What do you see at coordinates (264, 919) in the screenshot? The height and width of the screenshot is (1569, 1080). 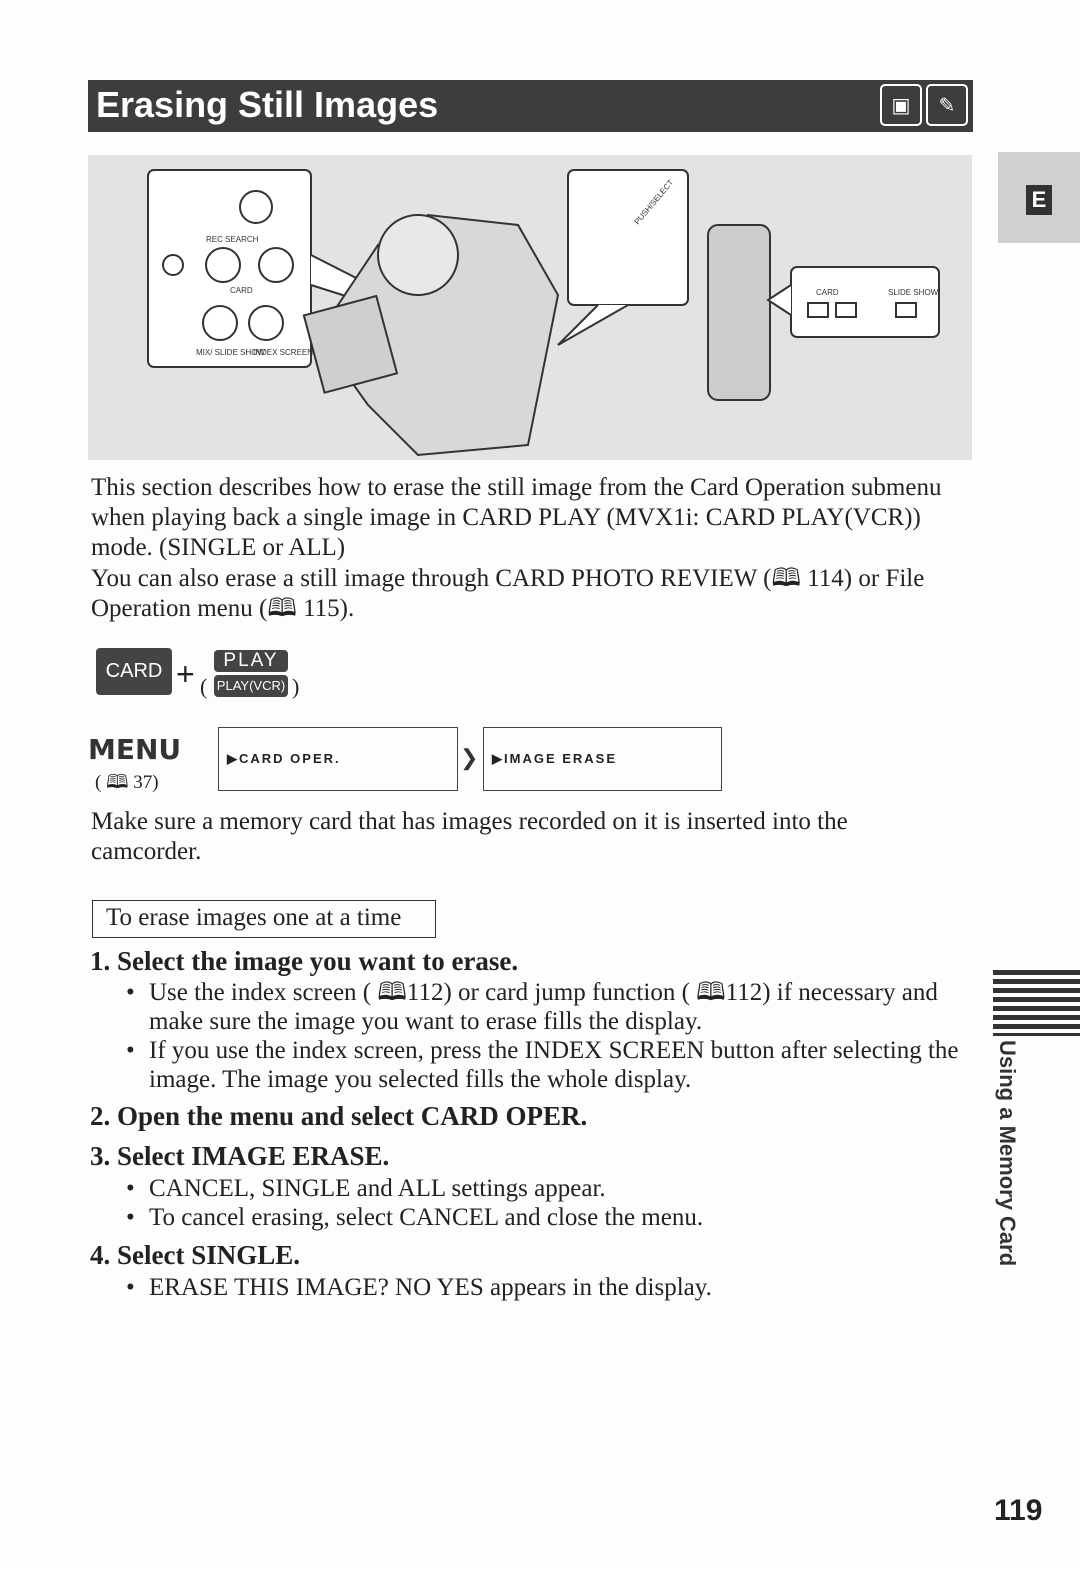 I see `subheading-box: To erase images one at a time` at bounding box center [264, 919].